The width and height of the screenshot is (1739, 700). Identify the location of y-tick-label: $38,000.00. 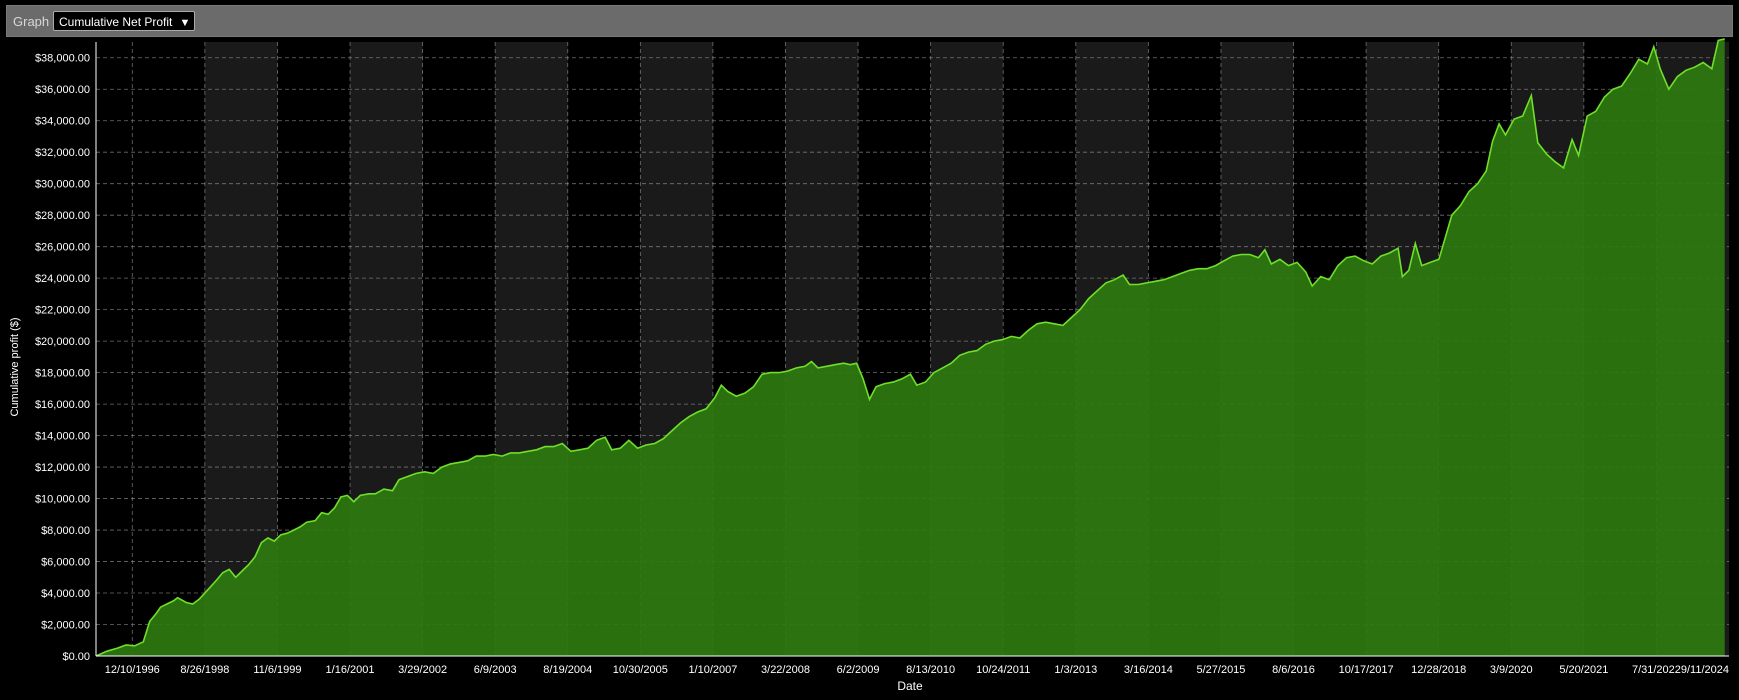
(62, 59).